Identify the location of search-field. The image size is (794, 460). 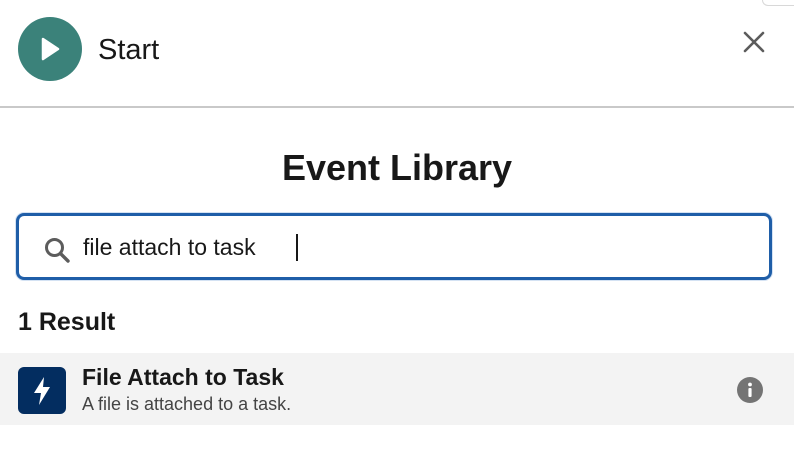
(394, 246).